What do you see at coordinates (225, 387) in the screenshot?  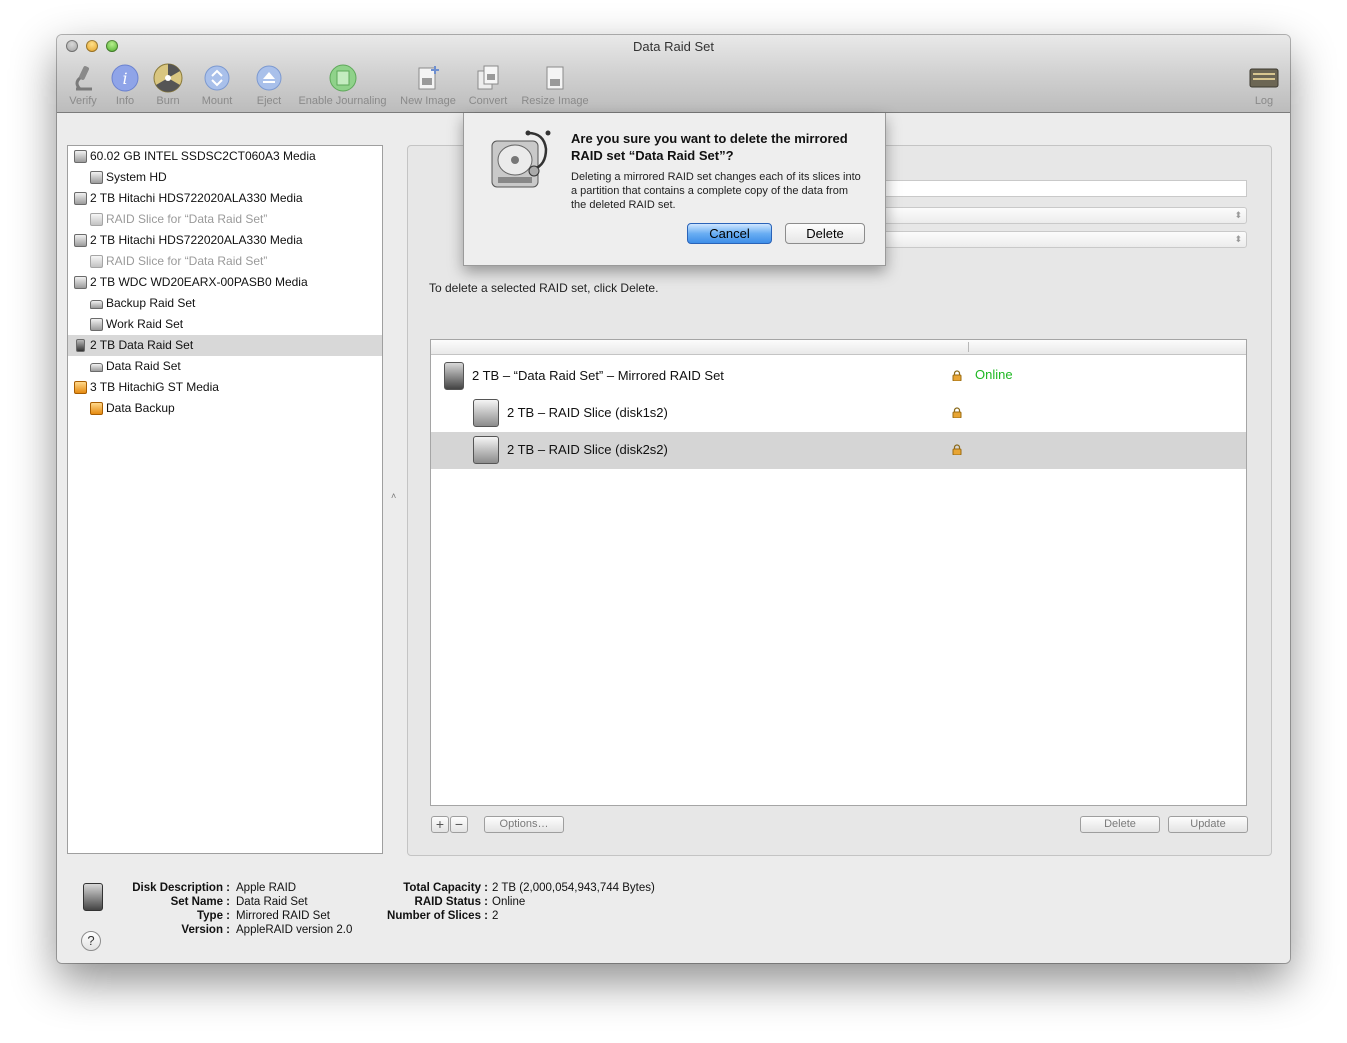 I see `sidebar-item-hitachig: 3 TB HitachiG ST Media` at bounding box center [225, 387].